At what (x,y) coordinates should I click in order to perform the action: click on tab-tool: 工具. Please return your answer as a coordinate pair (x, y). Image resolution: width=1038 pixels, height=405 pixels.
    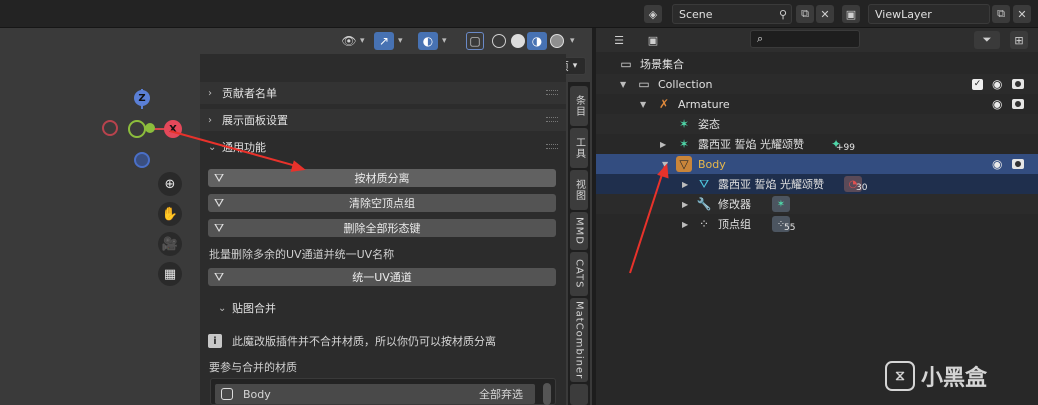
    Looking at the image, I should click on (579, 148).